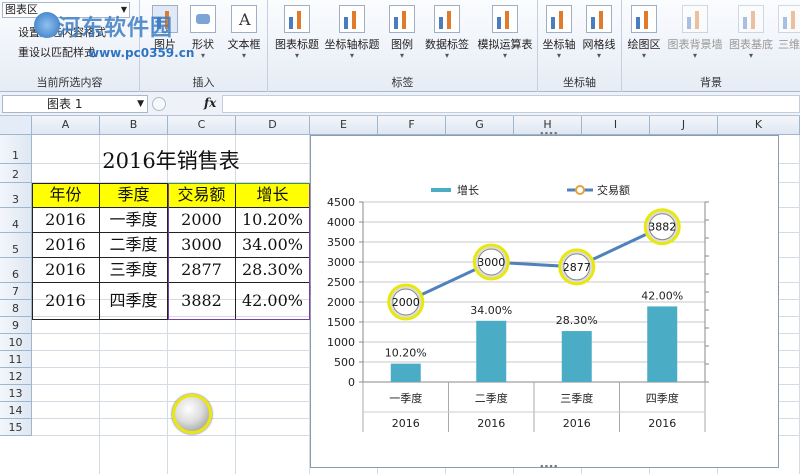  Describe the element at coordinates (16, 393) in the screenshot. I see `row-header-13: 13` at that location.